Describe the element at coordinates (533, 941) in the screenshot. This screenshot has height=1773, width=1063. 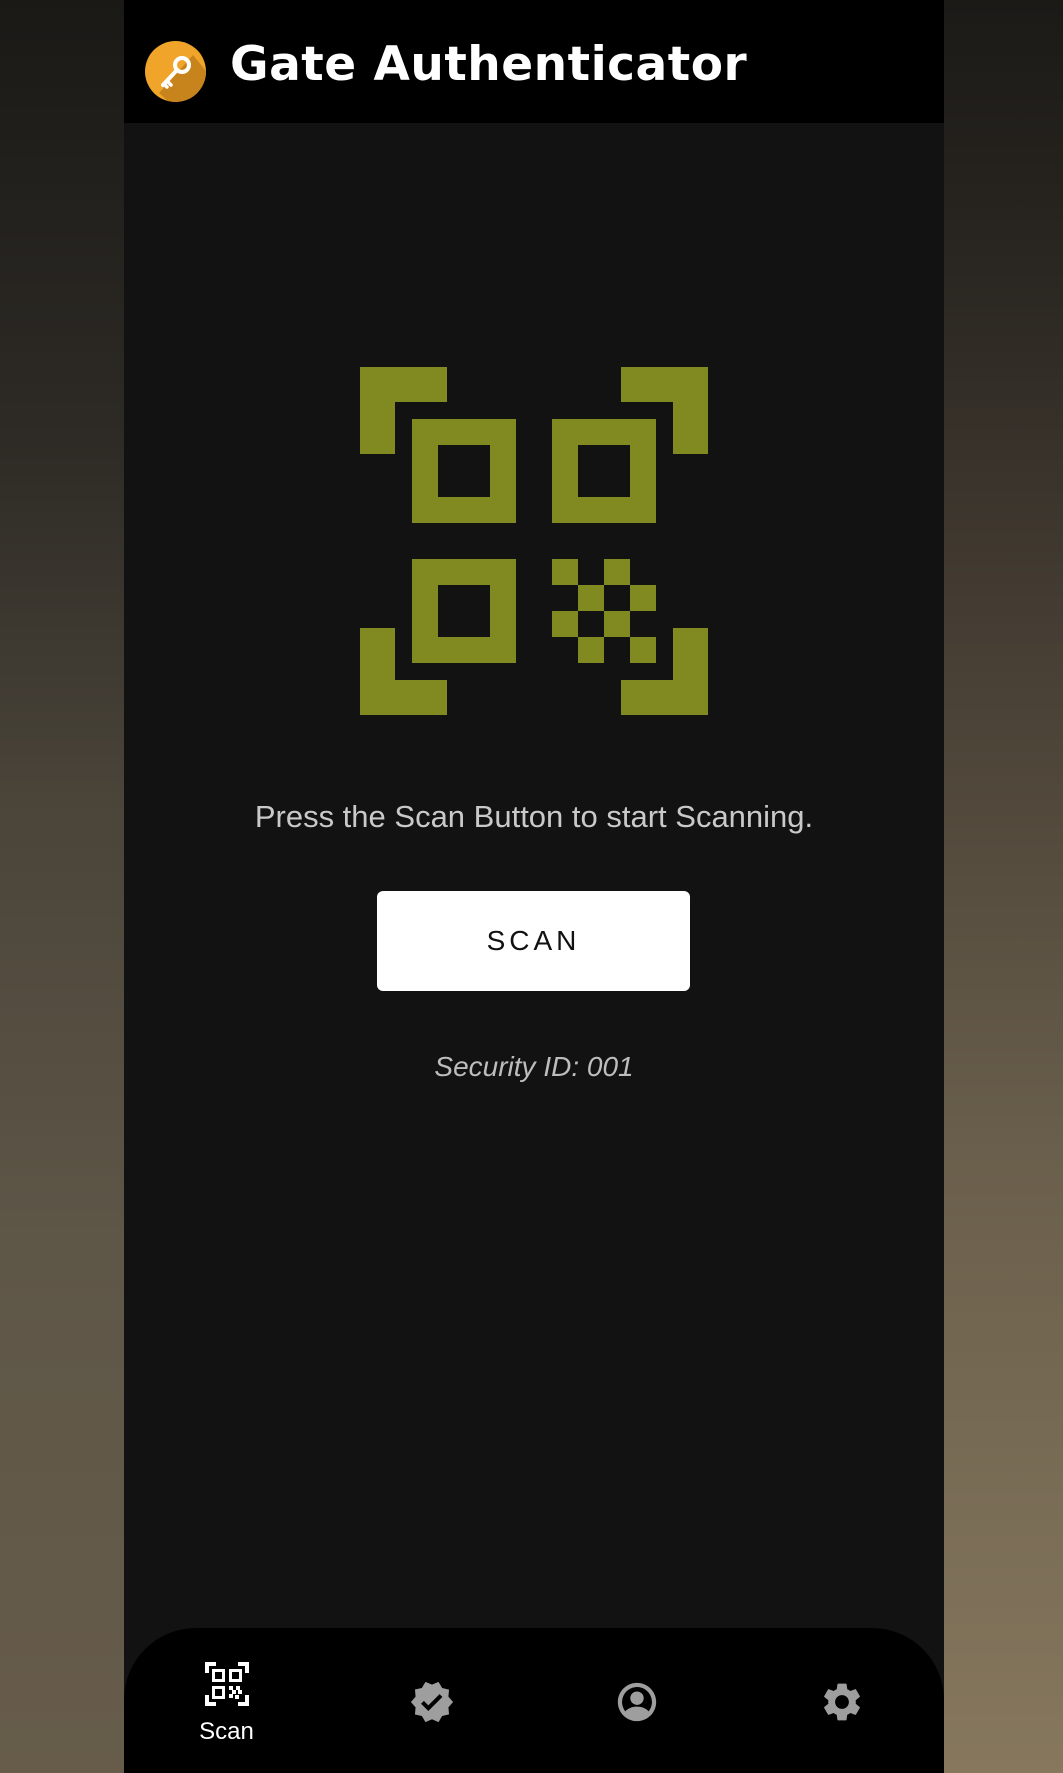
I see `scan-button: SCAN` at that location.